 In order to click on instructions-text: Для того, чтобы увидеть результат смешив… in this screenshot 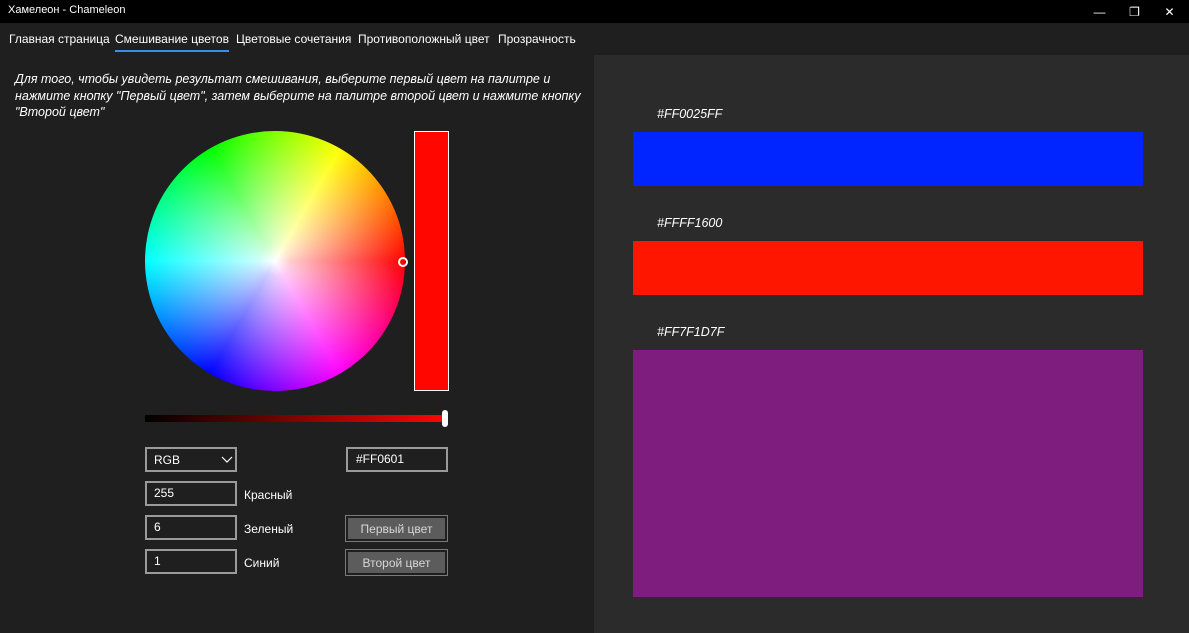, I will do `click(298, 95)`.